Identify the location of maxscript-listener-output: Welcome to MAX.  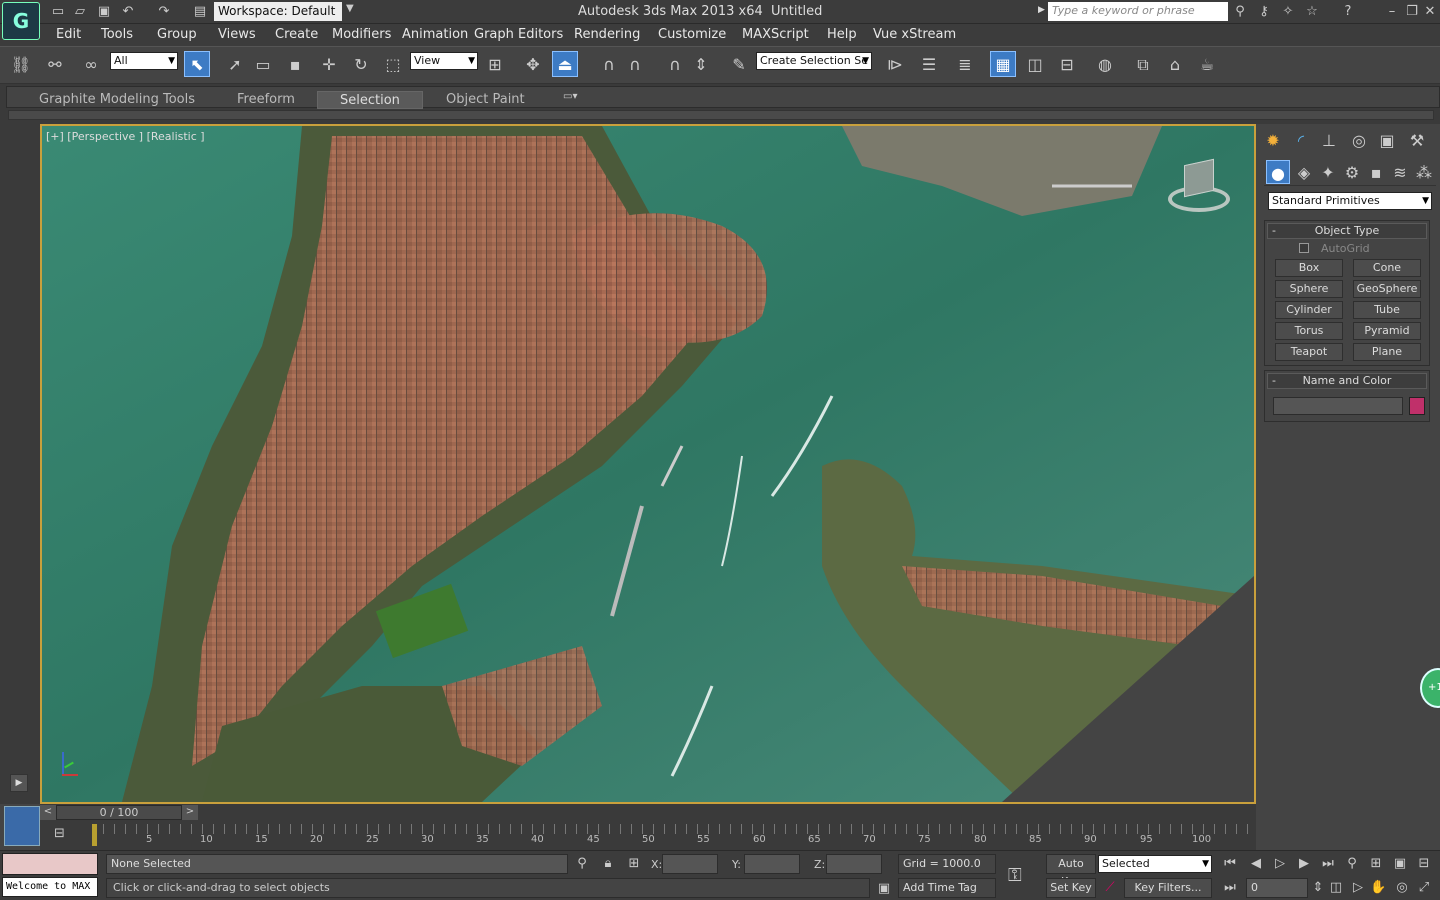
(50, 887).